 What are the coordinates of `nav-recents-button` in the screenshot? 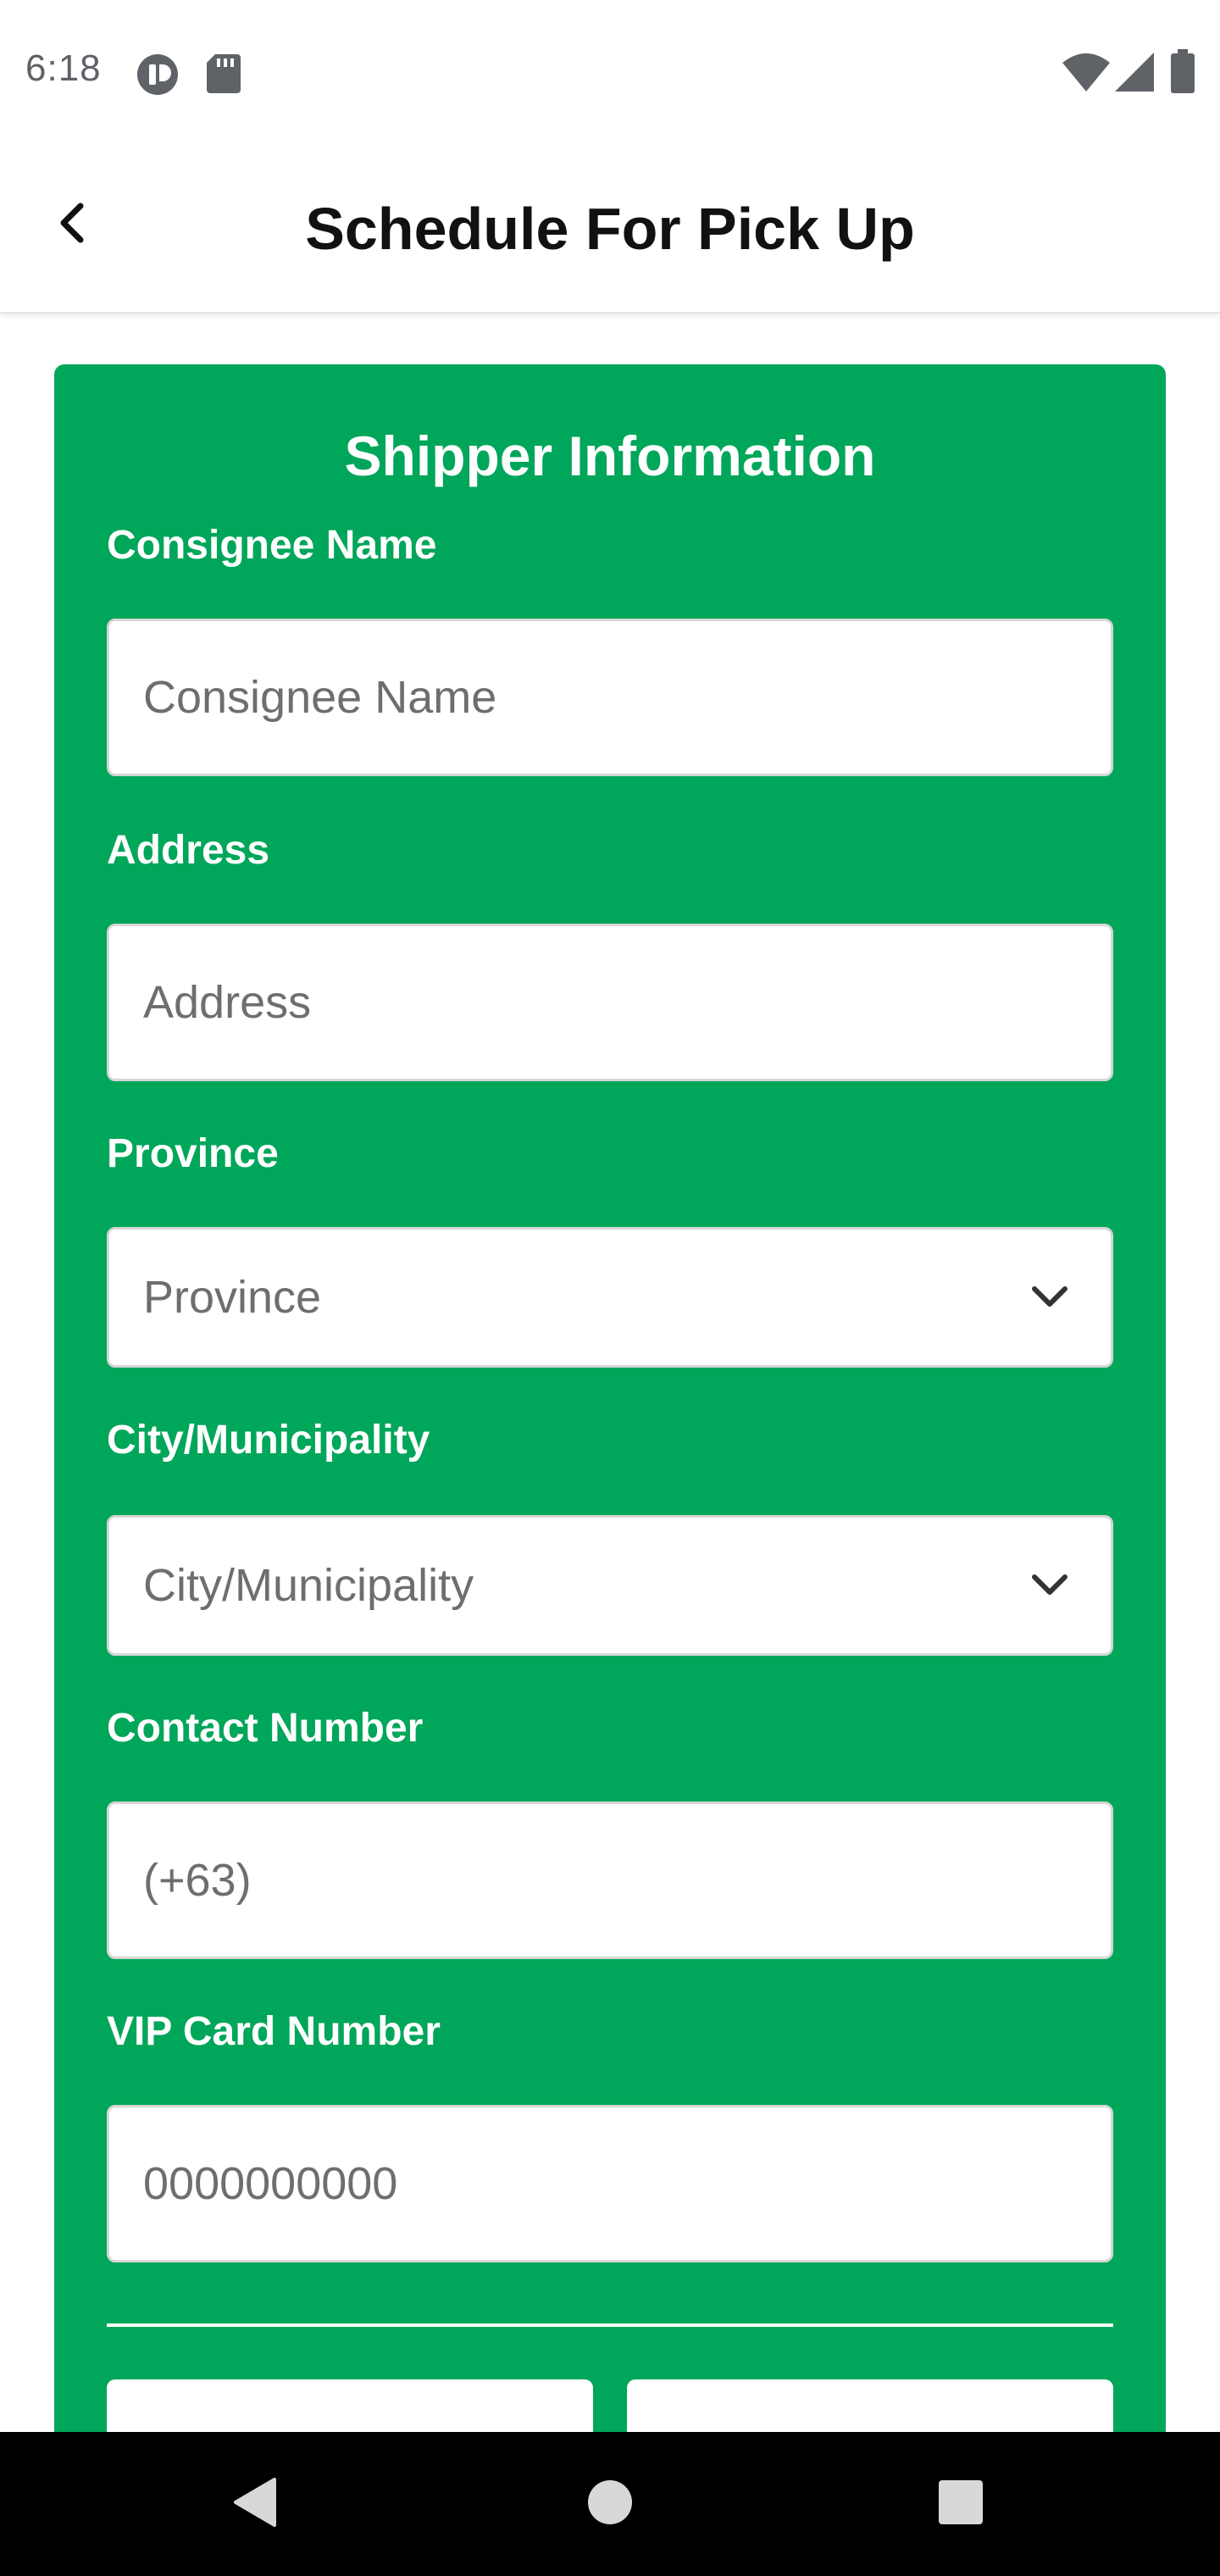 It's located at (961, 2504).